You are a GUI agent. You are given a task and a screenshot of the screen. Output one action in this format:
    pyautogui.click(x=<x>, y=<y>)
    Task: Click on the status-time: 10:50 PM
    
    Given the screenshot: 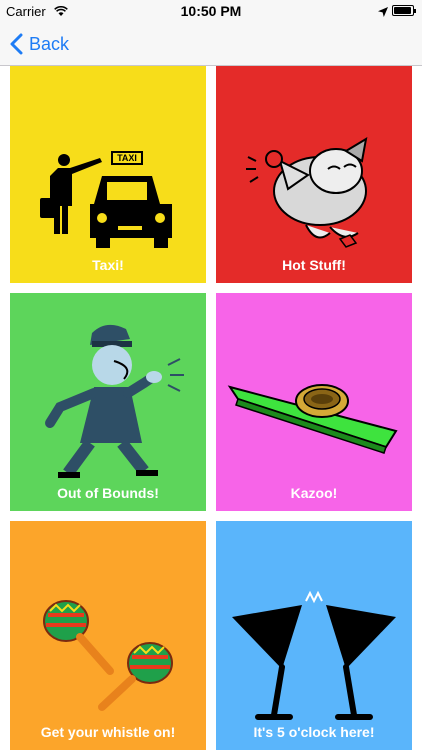 What is the action you would take?
    pyautogui.click(x=211, y=11)
    